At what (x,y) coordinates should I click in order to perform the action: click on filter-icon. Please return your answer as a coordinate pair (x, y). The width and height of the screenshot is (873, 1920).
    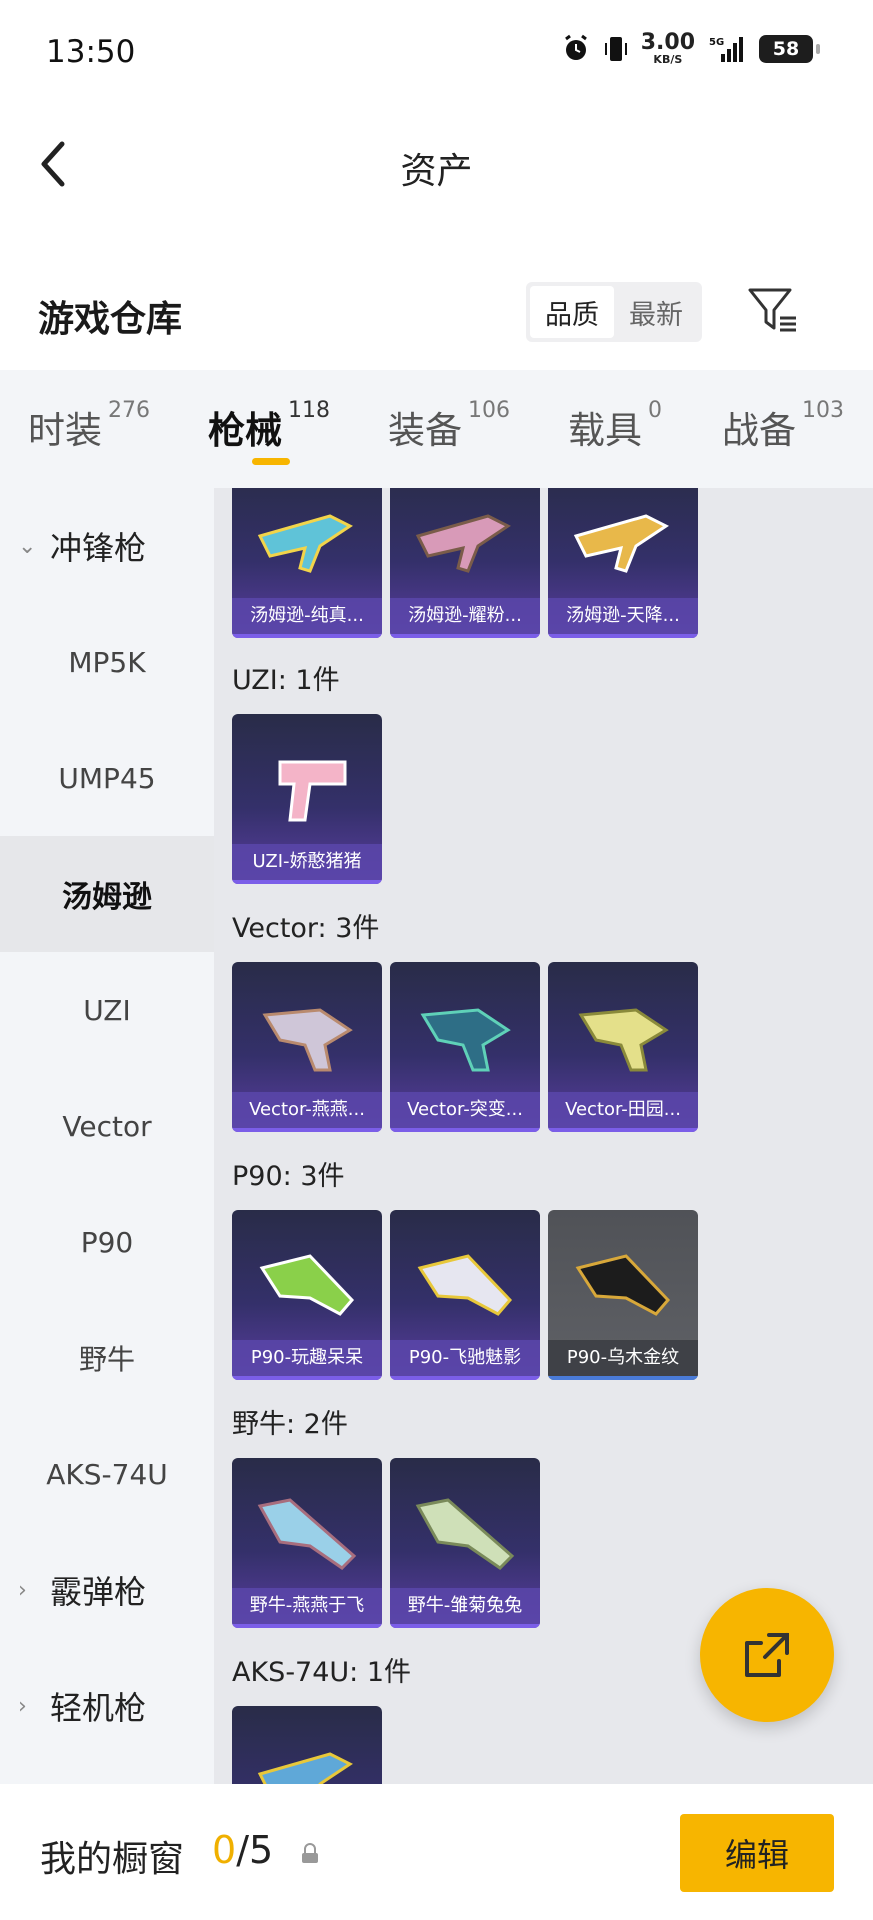
    Looking at the image, I should click on (772, 310).